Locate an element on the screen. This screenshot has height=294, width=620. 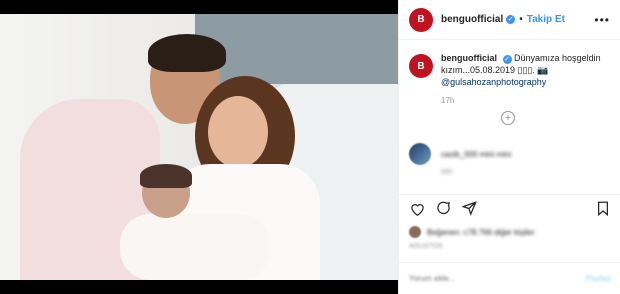
post-header: B benguofficial ✓ • Takip Et ••• is located at coordinates (509, 20).